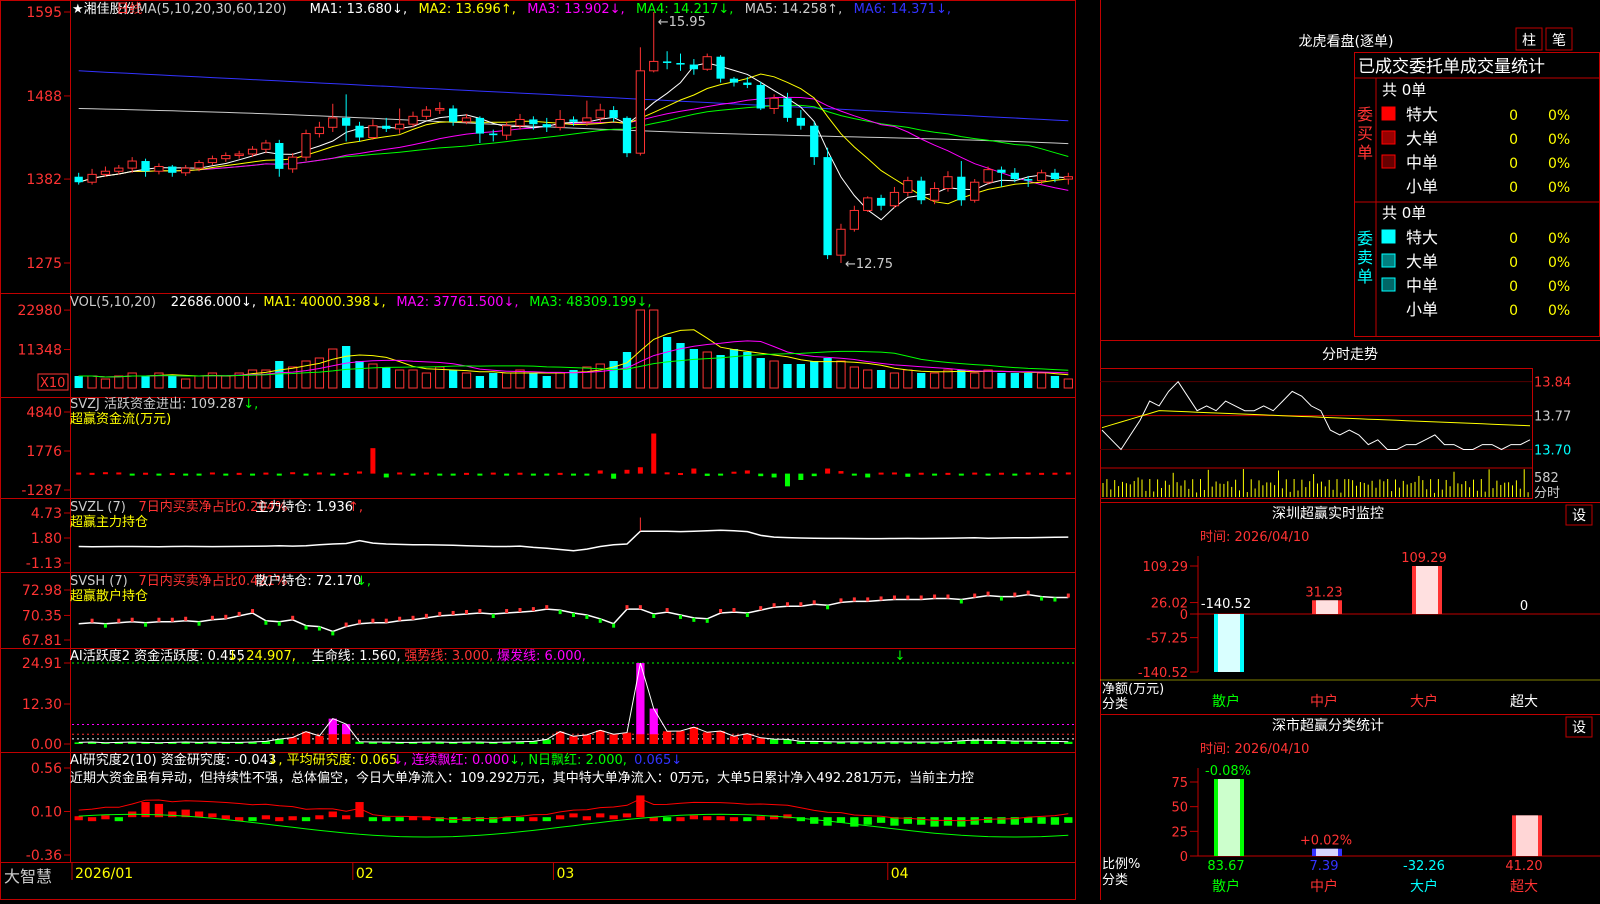 The height and width of the screenshot is (904, 1600). What do you see at coordinates (308, 581) in the screenshot?
I see `svsh-holding: 散户持仓: 72.170` at bounding box center [308, 581].